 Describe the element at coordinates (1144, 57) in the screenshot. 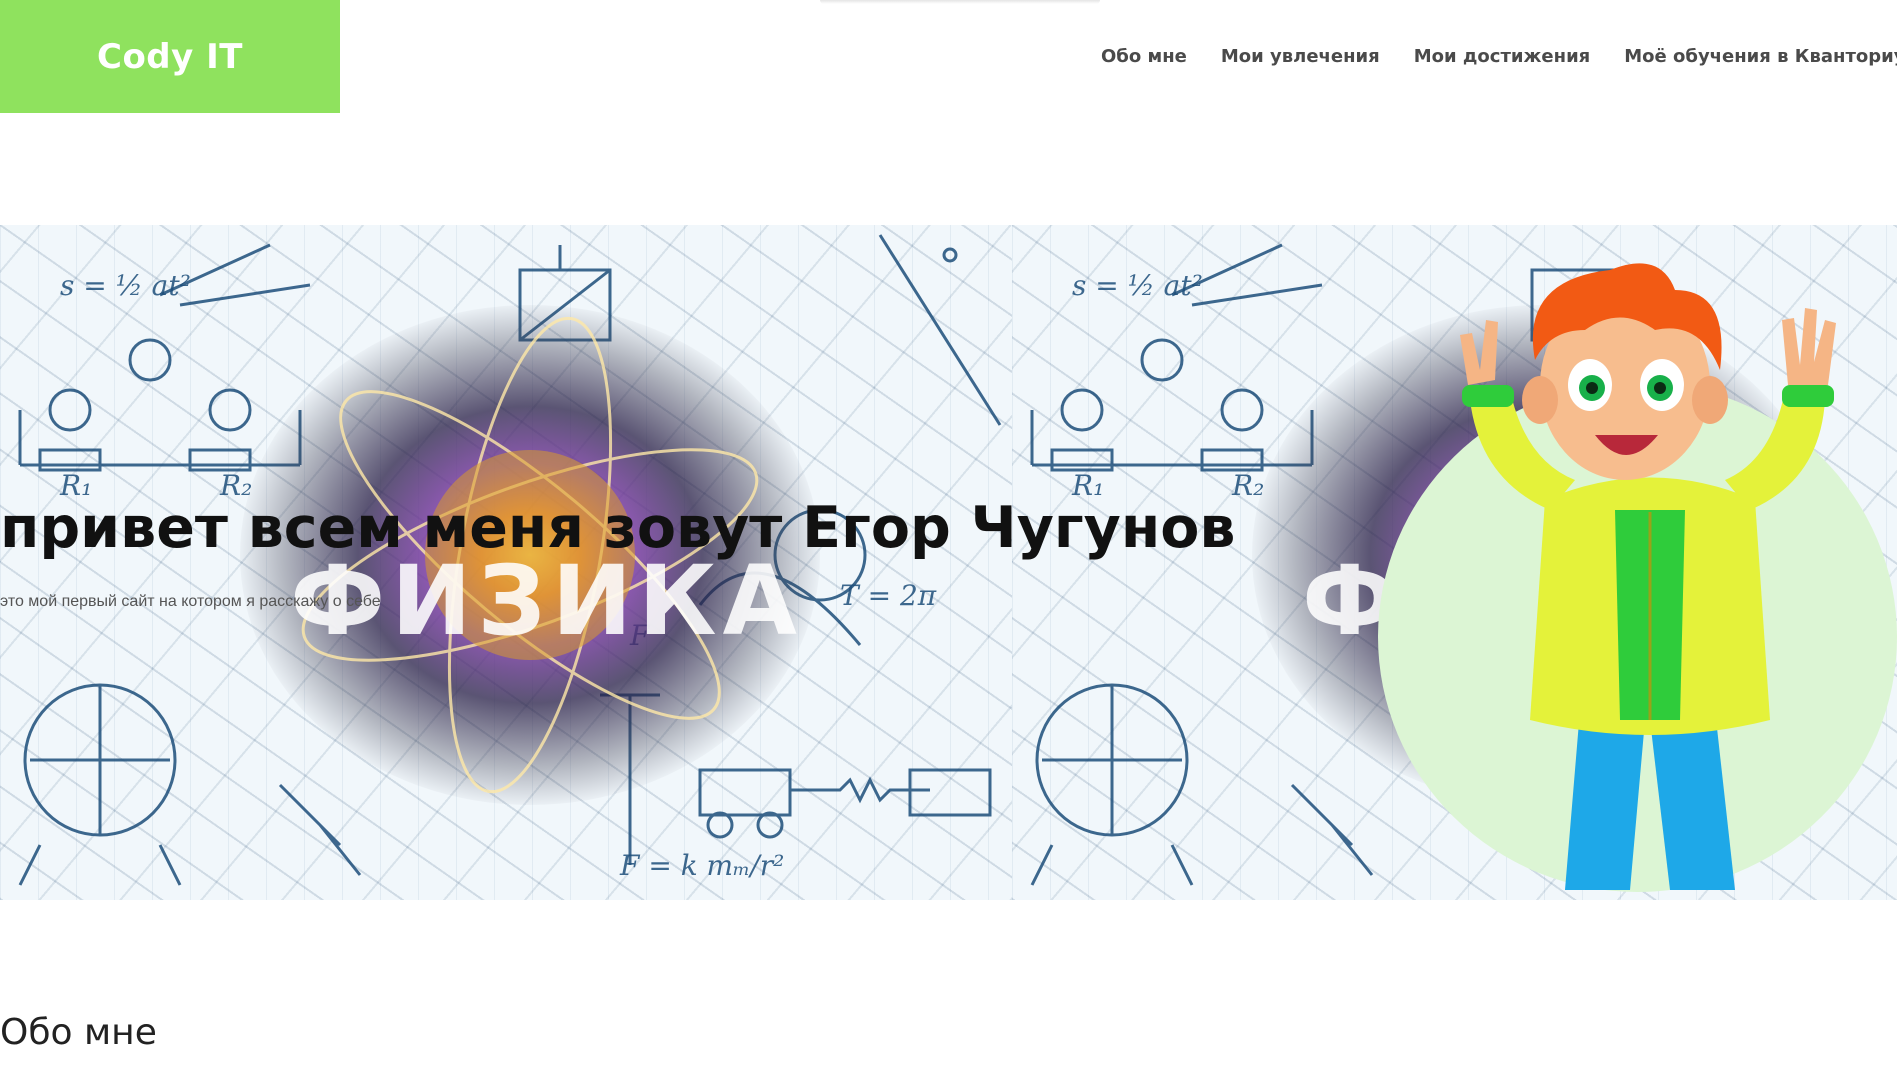

I see `nav-item-about: Обо мне` at that location.